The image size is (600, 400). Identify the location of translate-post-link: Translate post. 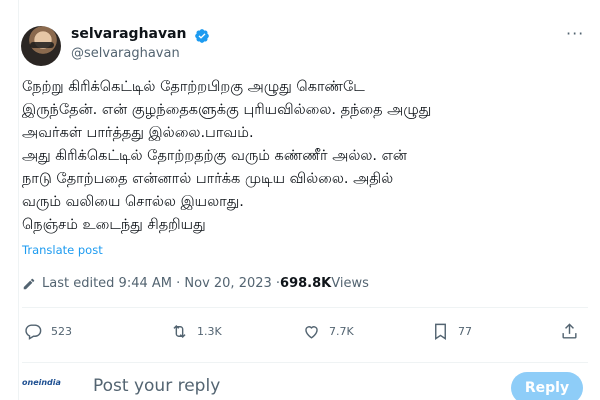
(62, 250).